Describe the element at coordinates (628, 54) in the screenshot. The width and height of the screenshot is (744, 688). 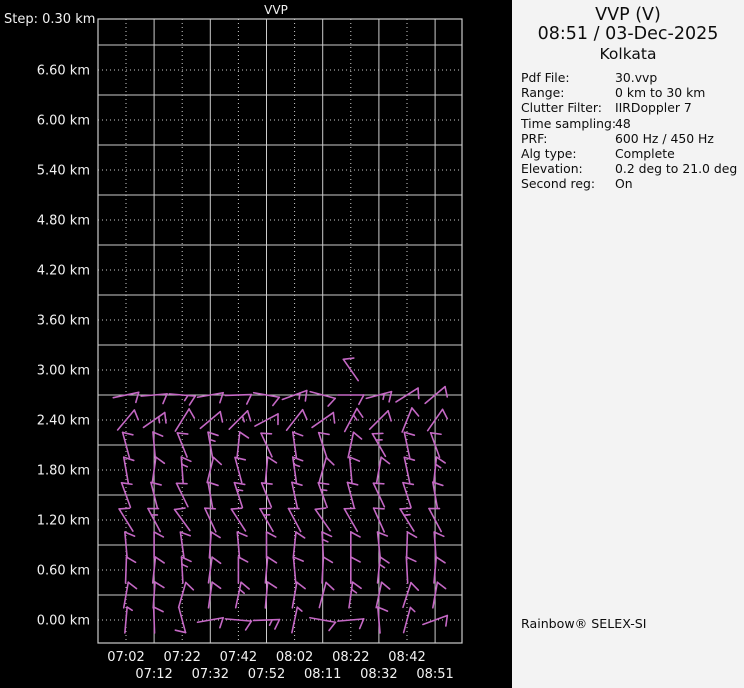
I see `panel-station: Kolkata` at that location.